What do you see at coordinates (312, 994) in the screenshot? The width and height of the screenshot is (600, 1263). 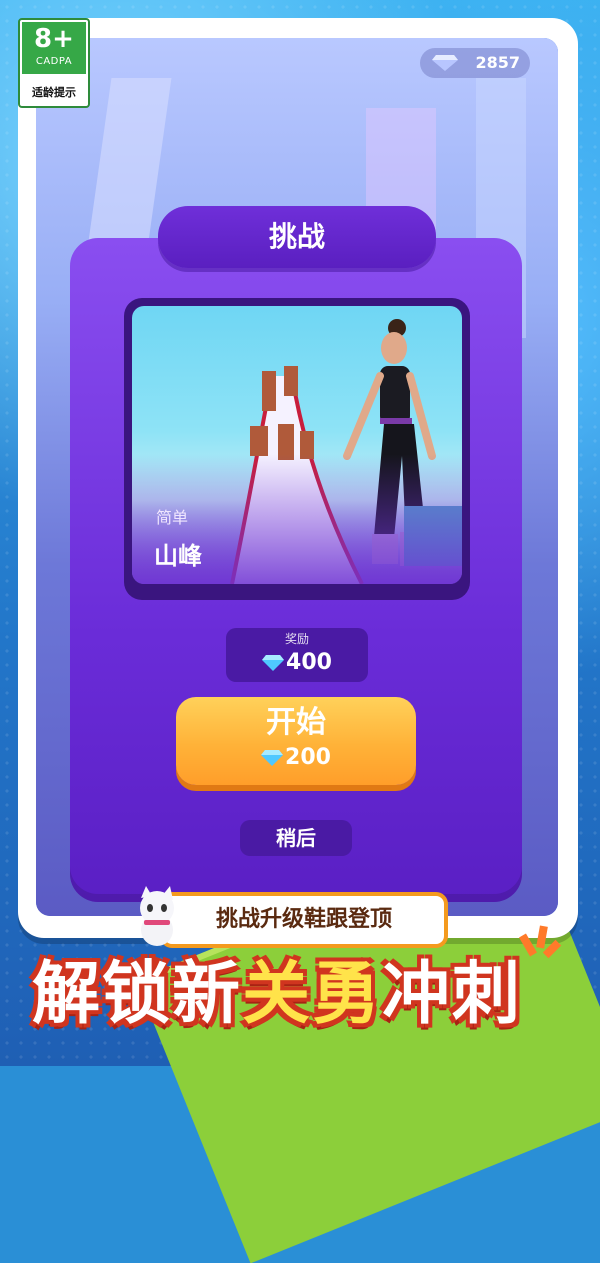 I see `headline-part-highlight: 关勇` at bounding box center [312, 994].